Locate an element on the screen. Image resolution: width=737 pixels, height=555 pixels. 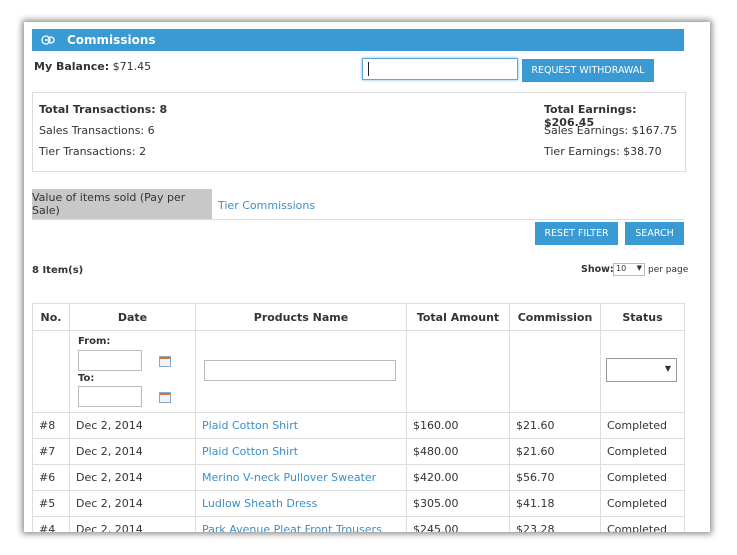
col-products-name: Products Name is located at coordinates (301, 317).